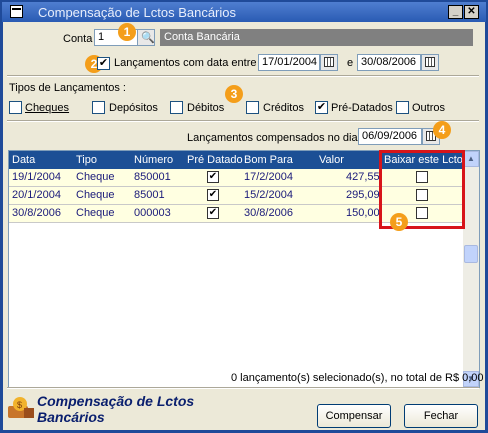 This screenshot has height=433, width=488. What do you see at coordinates (363, 195) in the screenshot?
I see `cell-valor: 295,09` at bounding box center [363, 195].